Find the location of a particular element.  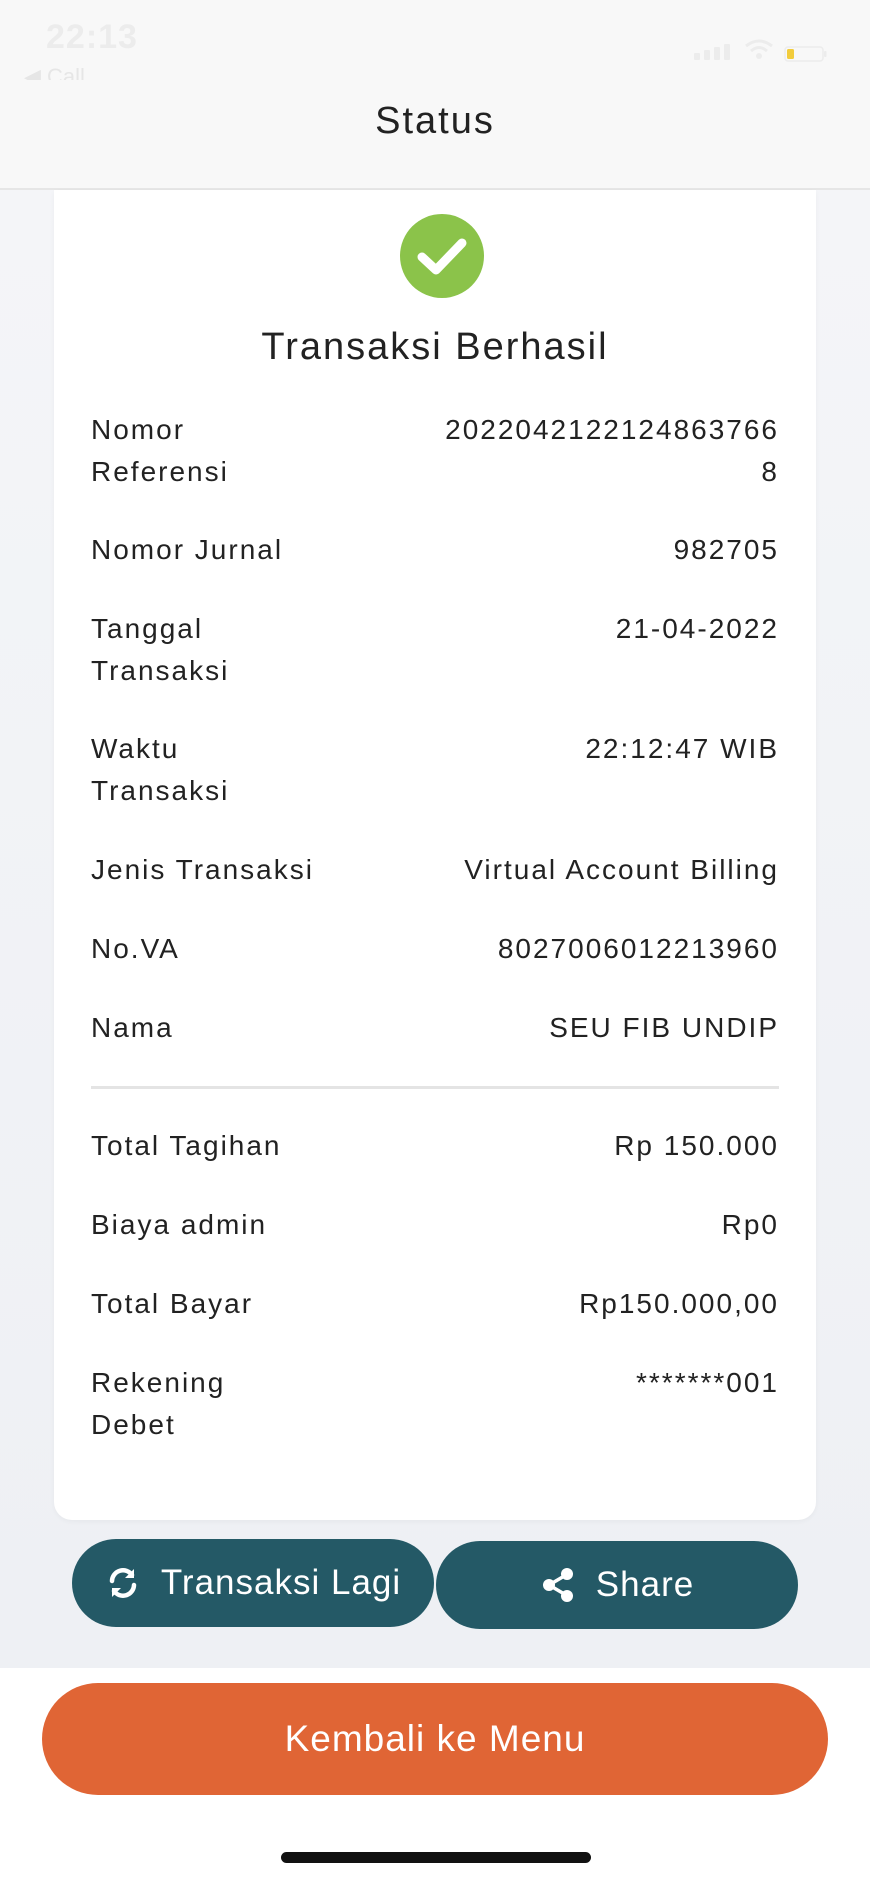

detail-row-journal-number: Nomor Jurnal 982705 is located at coordinates (435, 550).